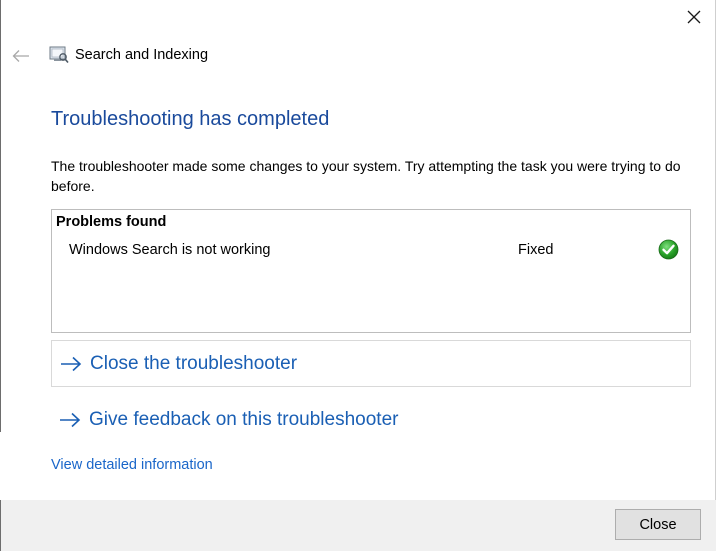 The image size is (716, 551). Describe the element at coordinates (142, 55) in the screenshot. I see `app-title: Search and Indexing` at that location.